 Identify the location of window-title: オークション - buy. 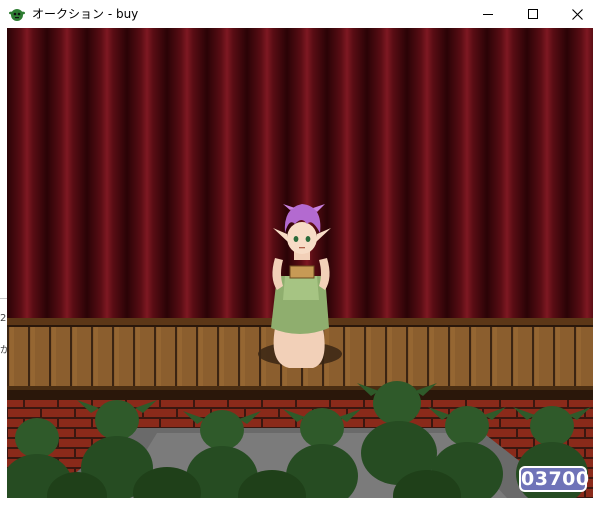
(85, 14).